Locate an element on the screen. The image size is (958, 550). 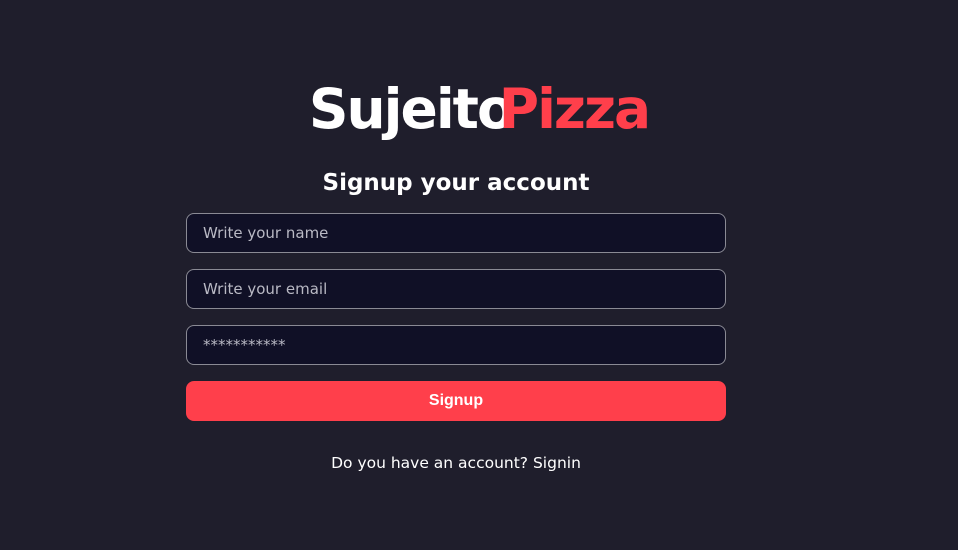
password-input is located at coordinates (456, 345).